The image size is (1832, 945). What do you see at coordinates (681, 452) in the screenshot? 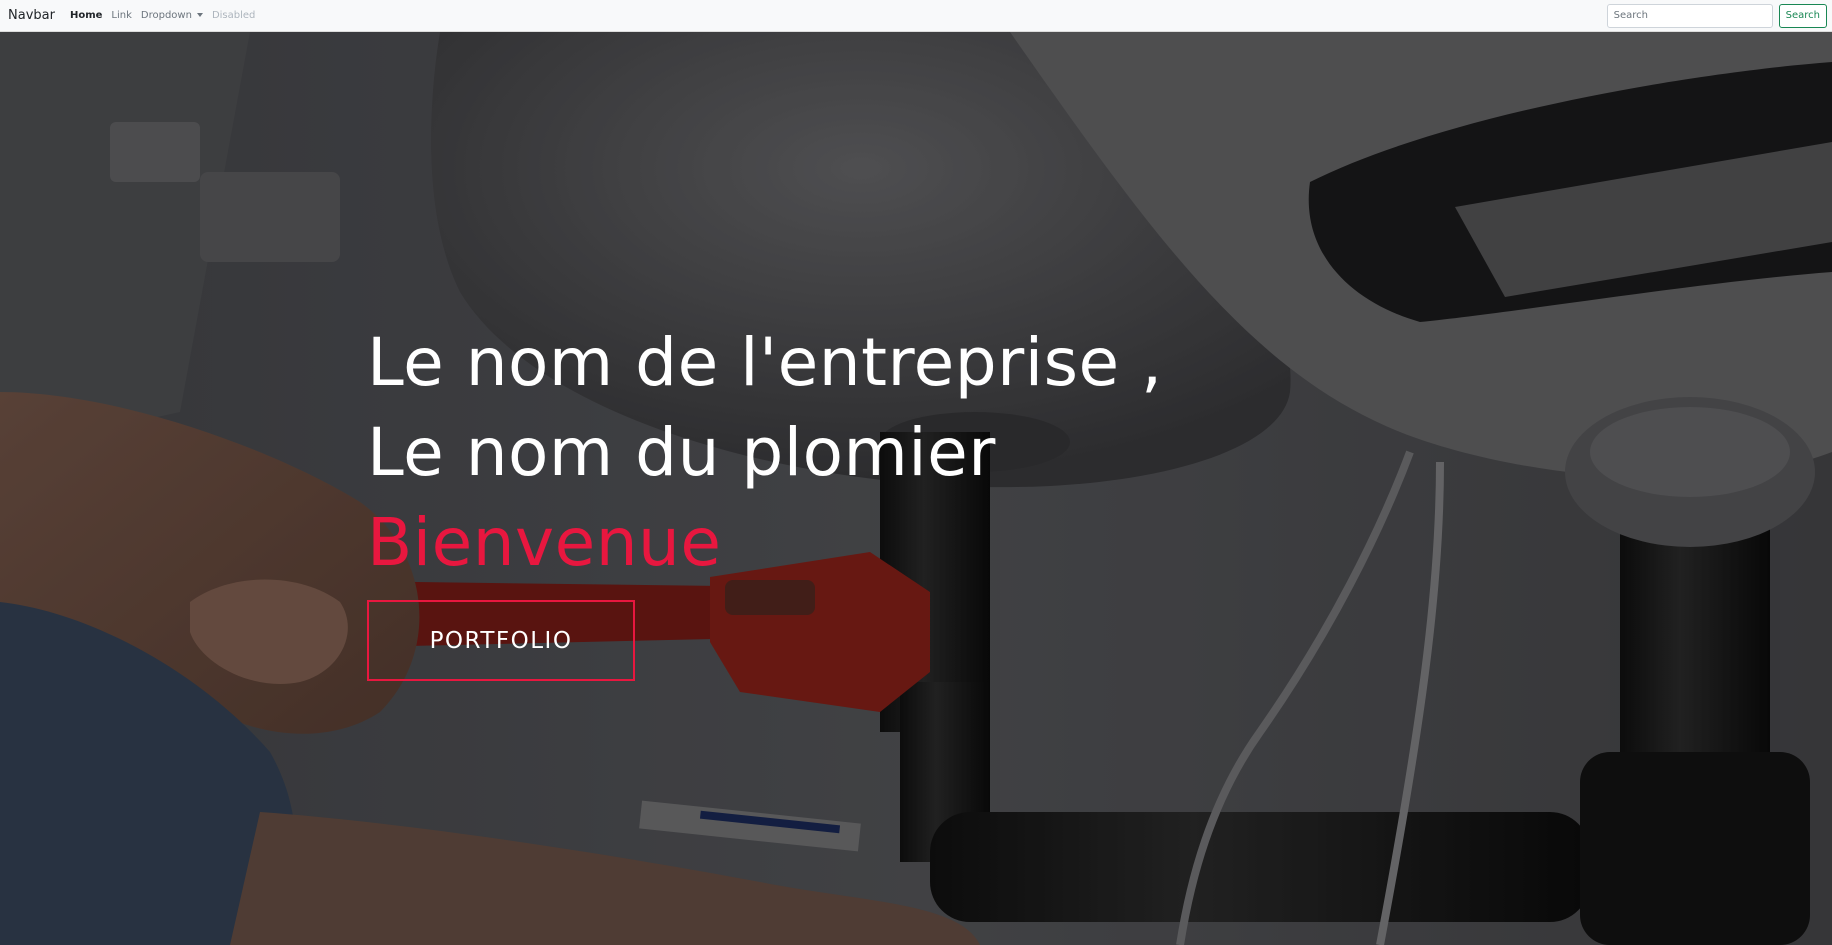
I see `hero-title-line-2: Le nom du plomier` at bounding box center [681, 452].